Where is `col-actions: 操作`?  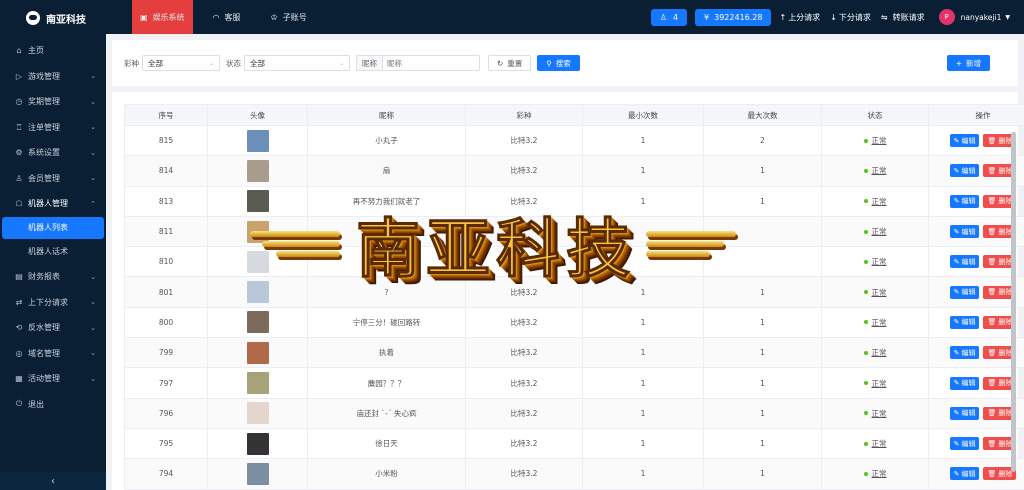
col-actions: 操作 is located at coordinates (976, 115).